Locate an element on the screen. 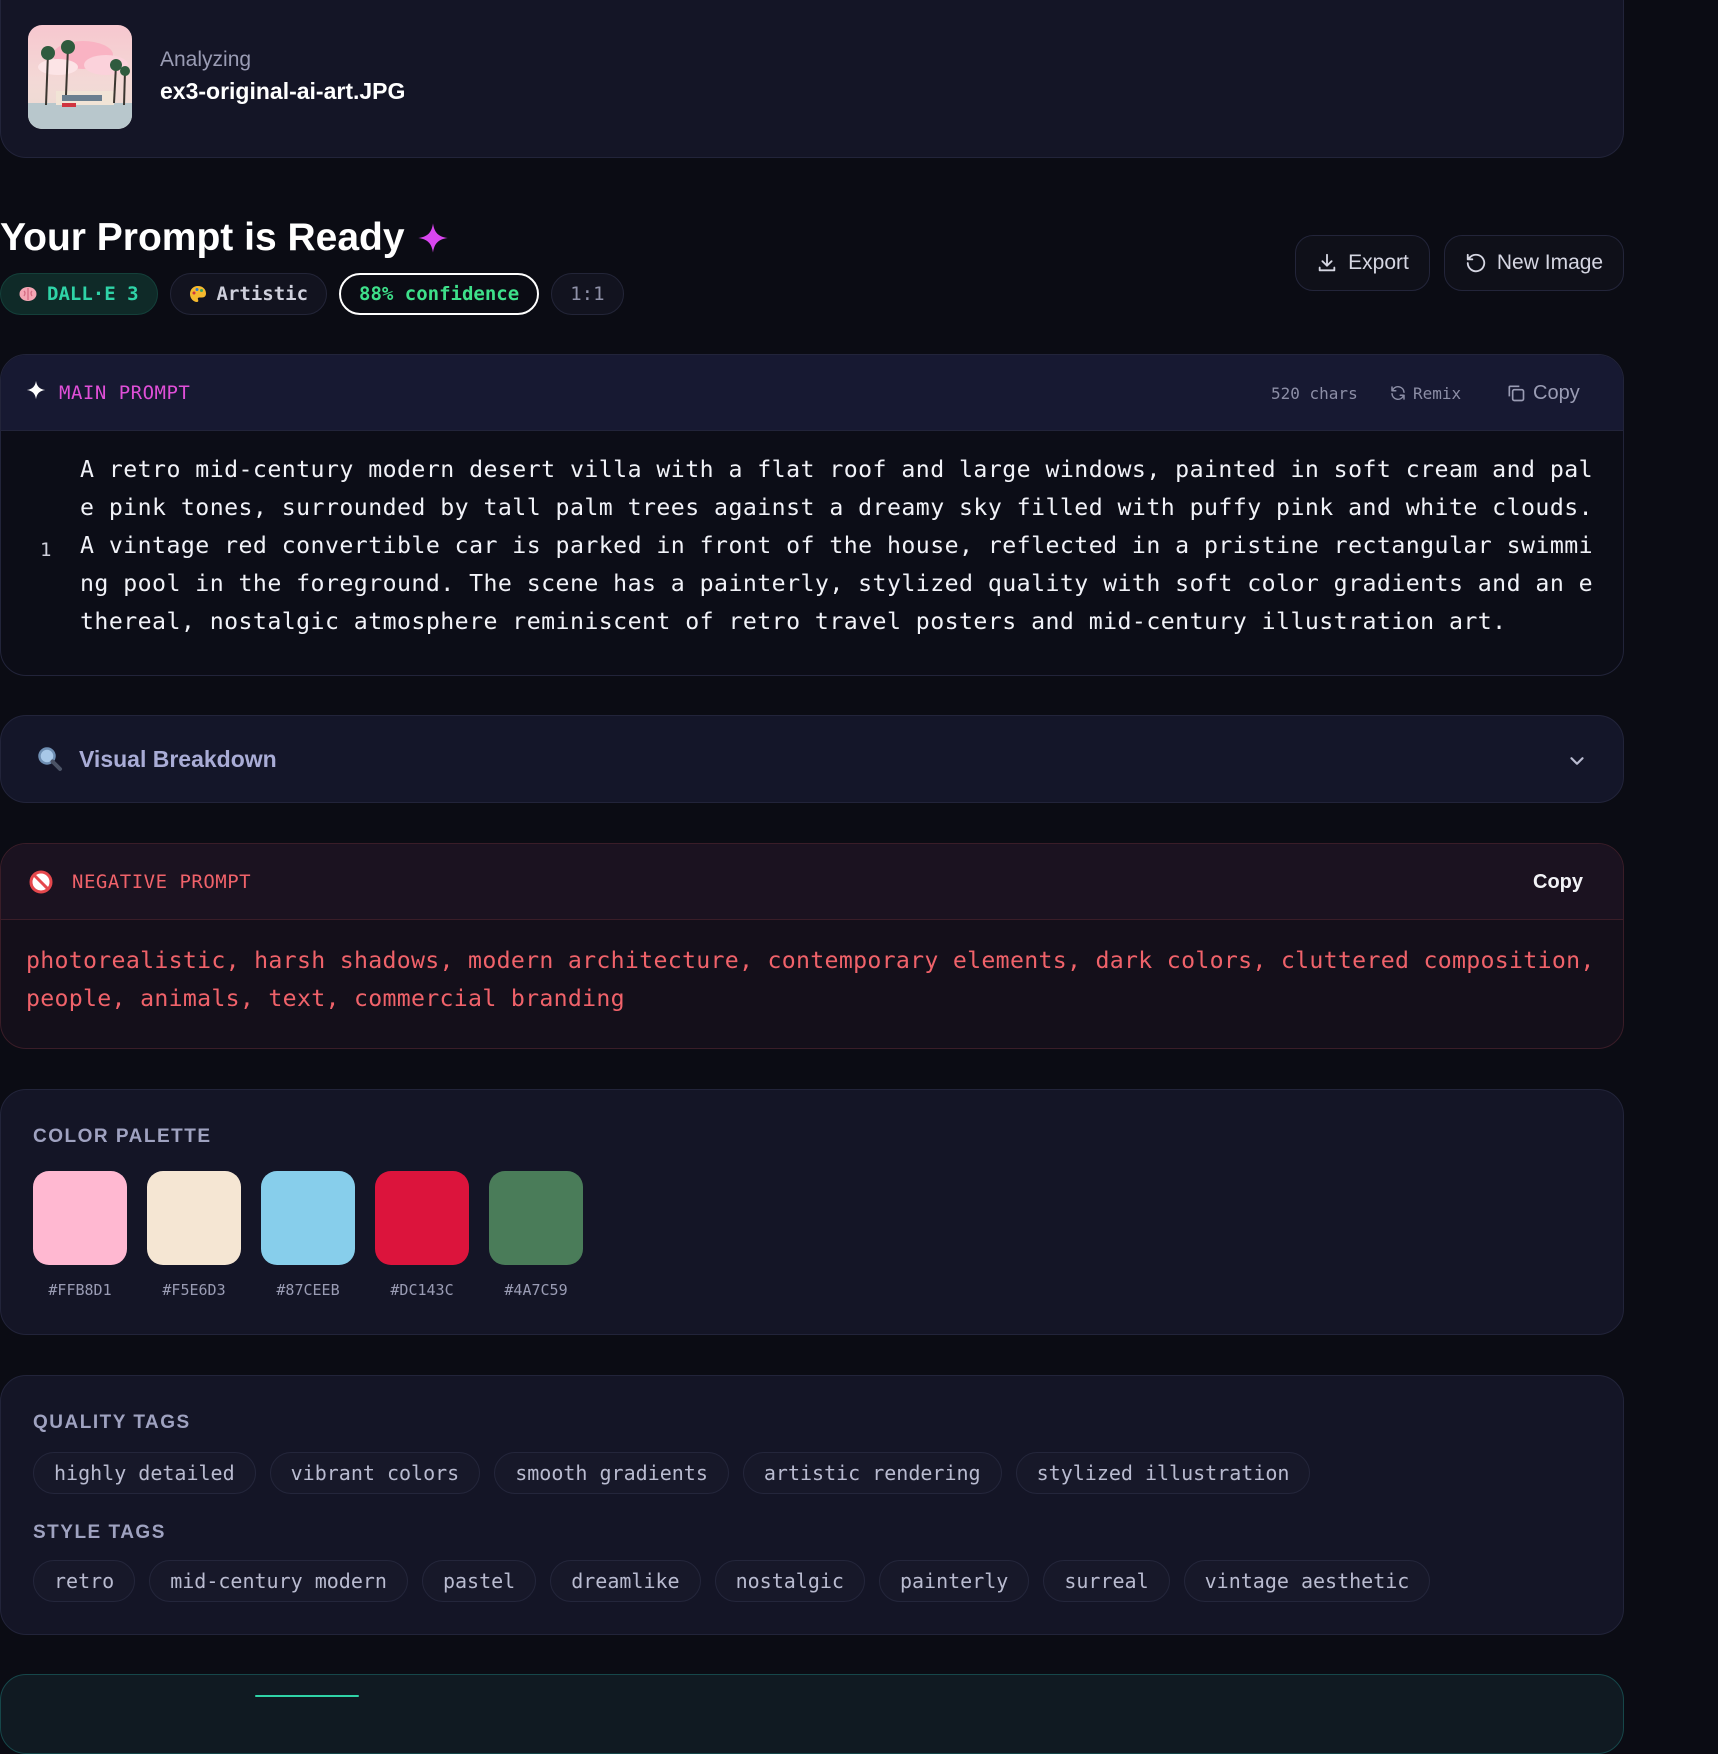  copy-button-label: Copy is located at coordinates (1556, 392).